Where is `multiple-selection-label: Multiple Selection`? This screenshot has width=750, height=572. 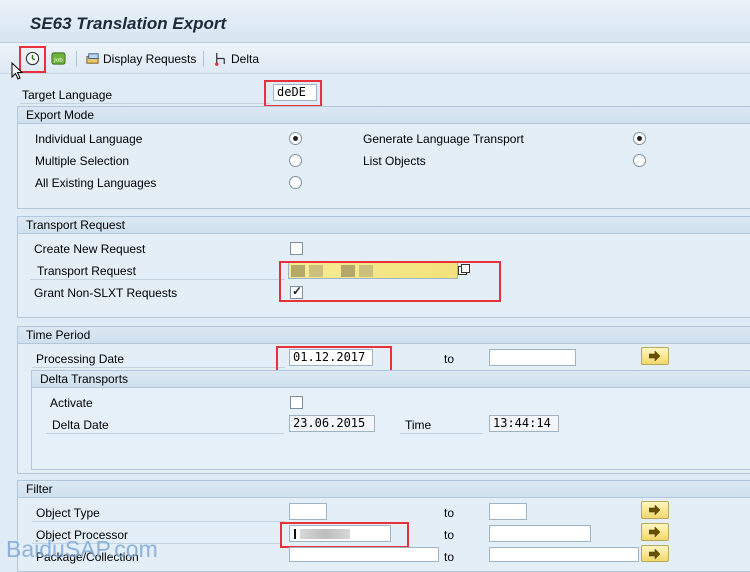 multiple-selection-label: Multiple Selection is located at coordinates (82, 161).